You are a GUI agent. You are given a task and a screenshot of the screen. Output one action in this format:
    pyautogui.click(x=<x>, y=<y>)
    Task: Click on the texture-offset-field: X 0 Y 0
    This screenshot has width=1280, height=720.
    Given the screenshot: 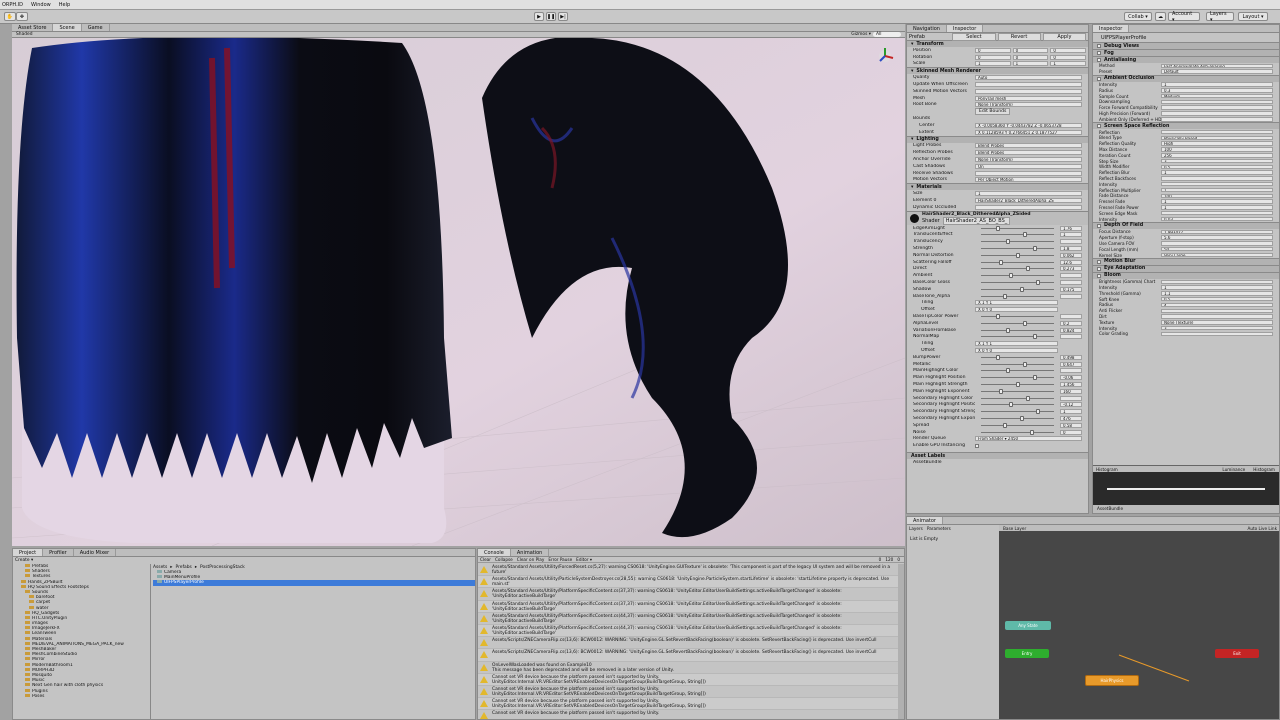 What is the action you would take?
    pyautogui.click(x=1016, y=350)
    